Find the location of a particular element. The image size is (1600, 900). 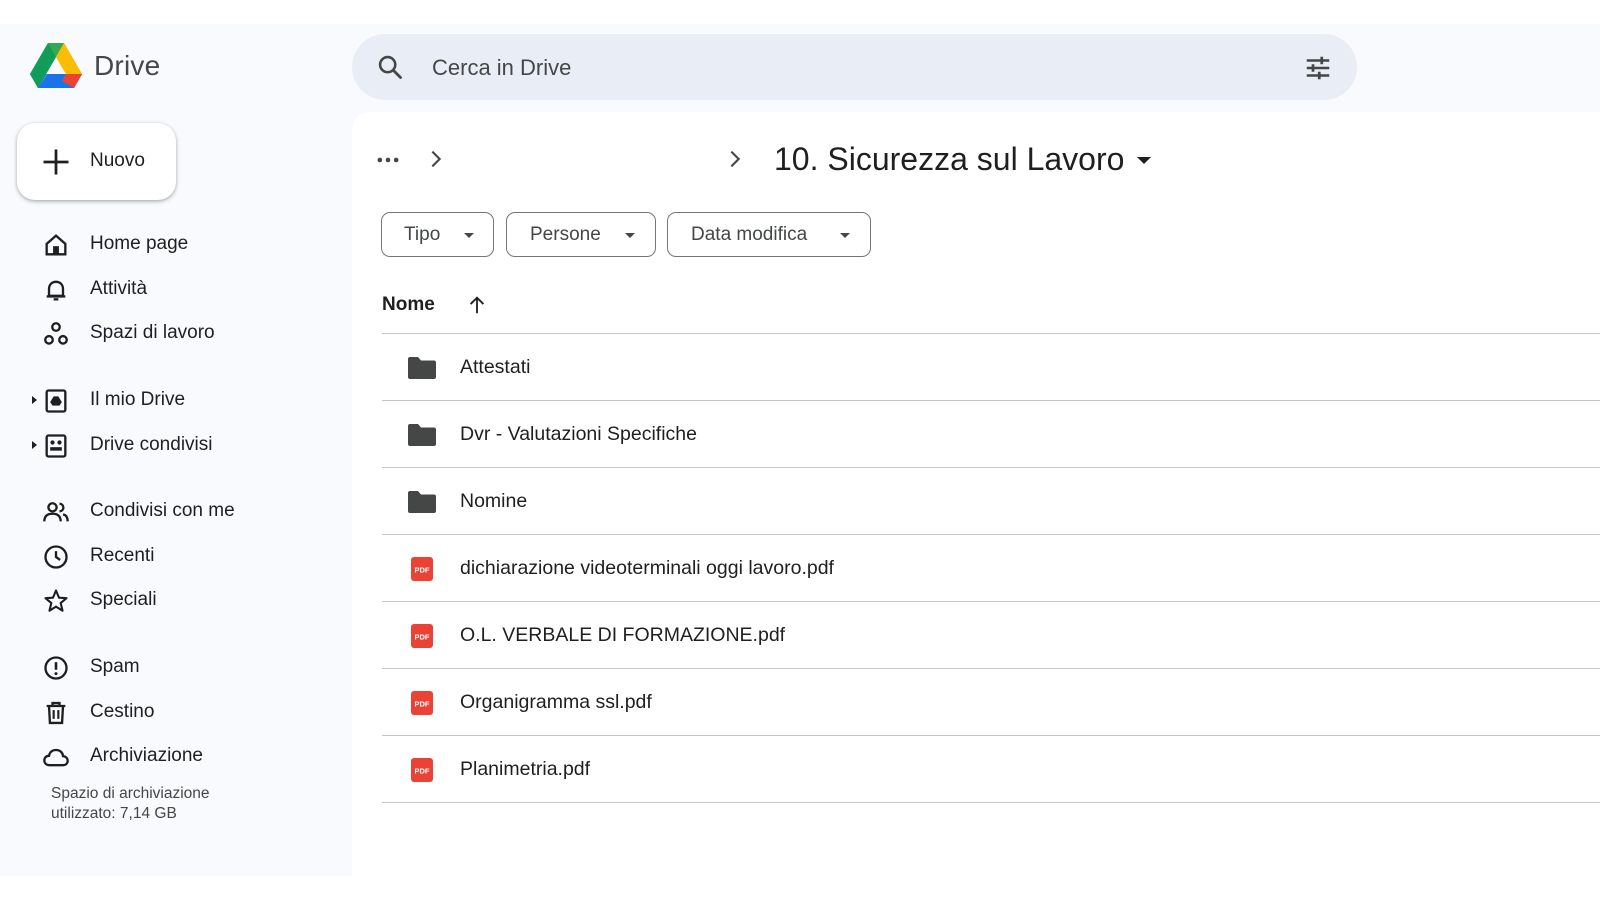

sidebar-item-shared-drives: Drive condivisi is located at coordinates (160, 445).